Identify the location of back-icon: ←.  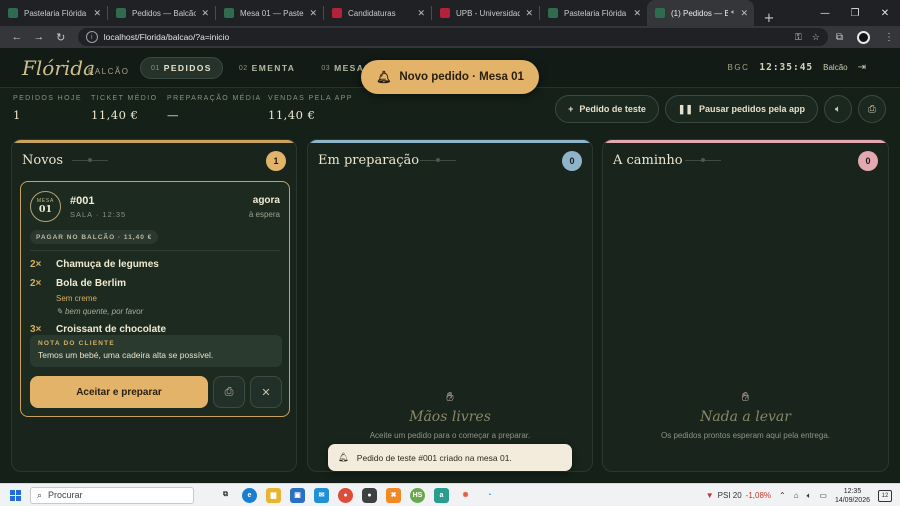
(17, 37).